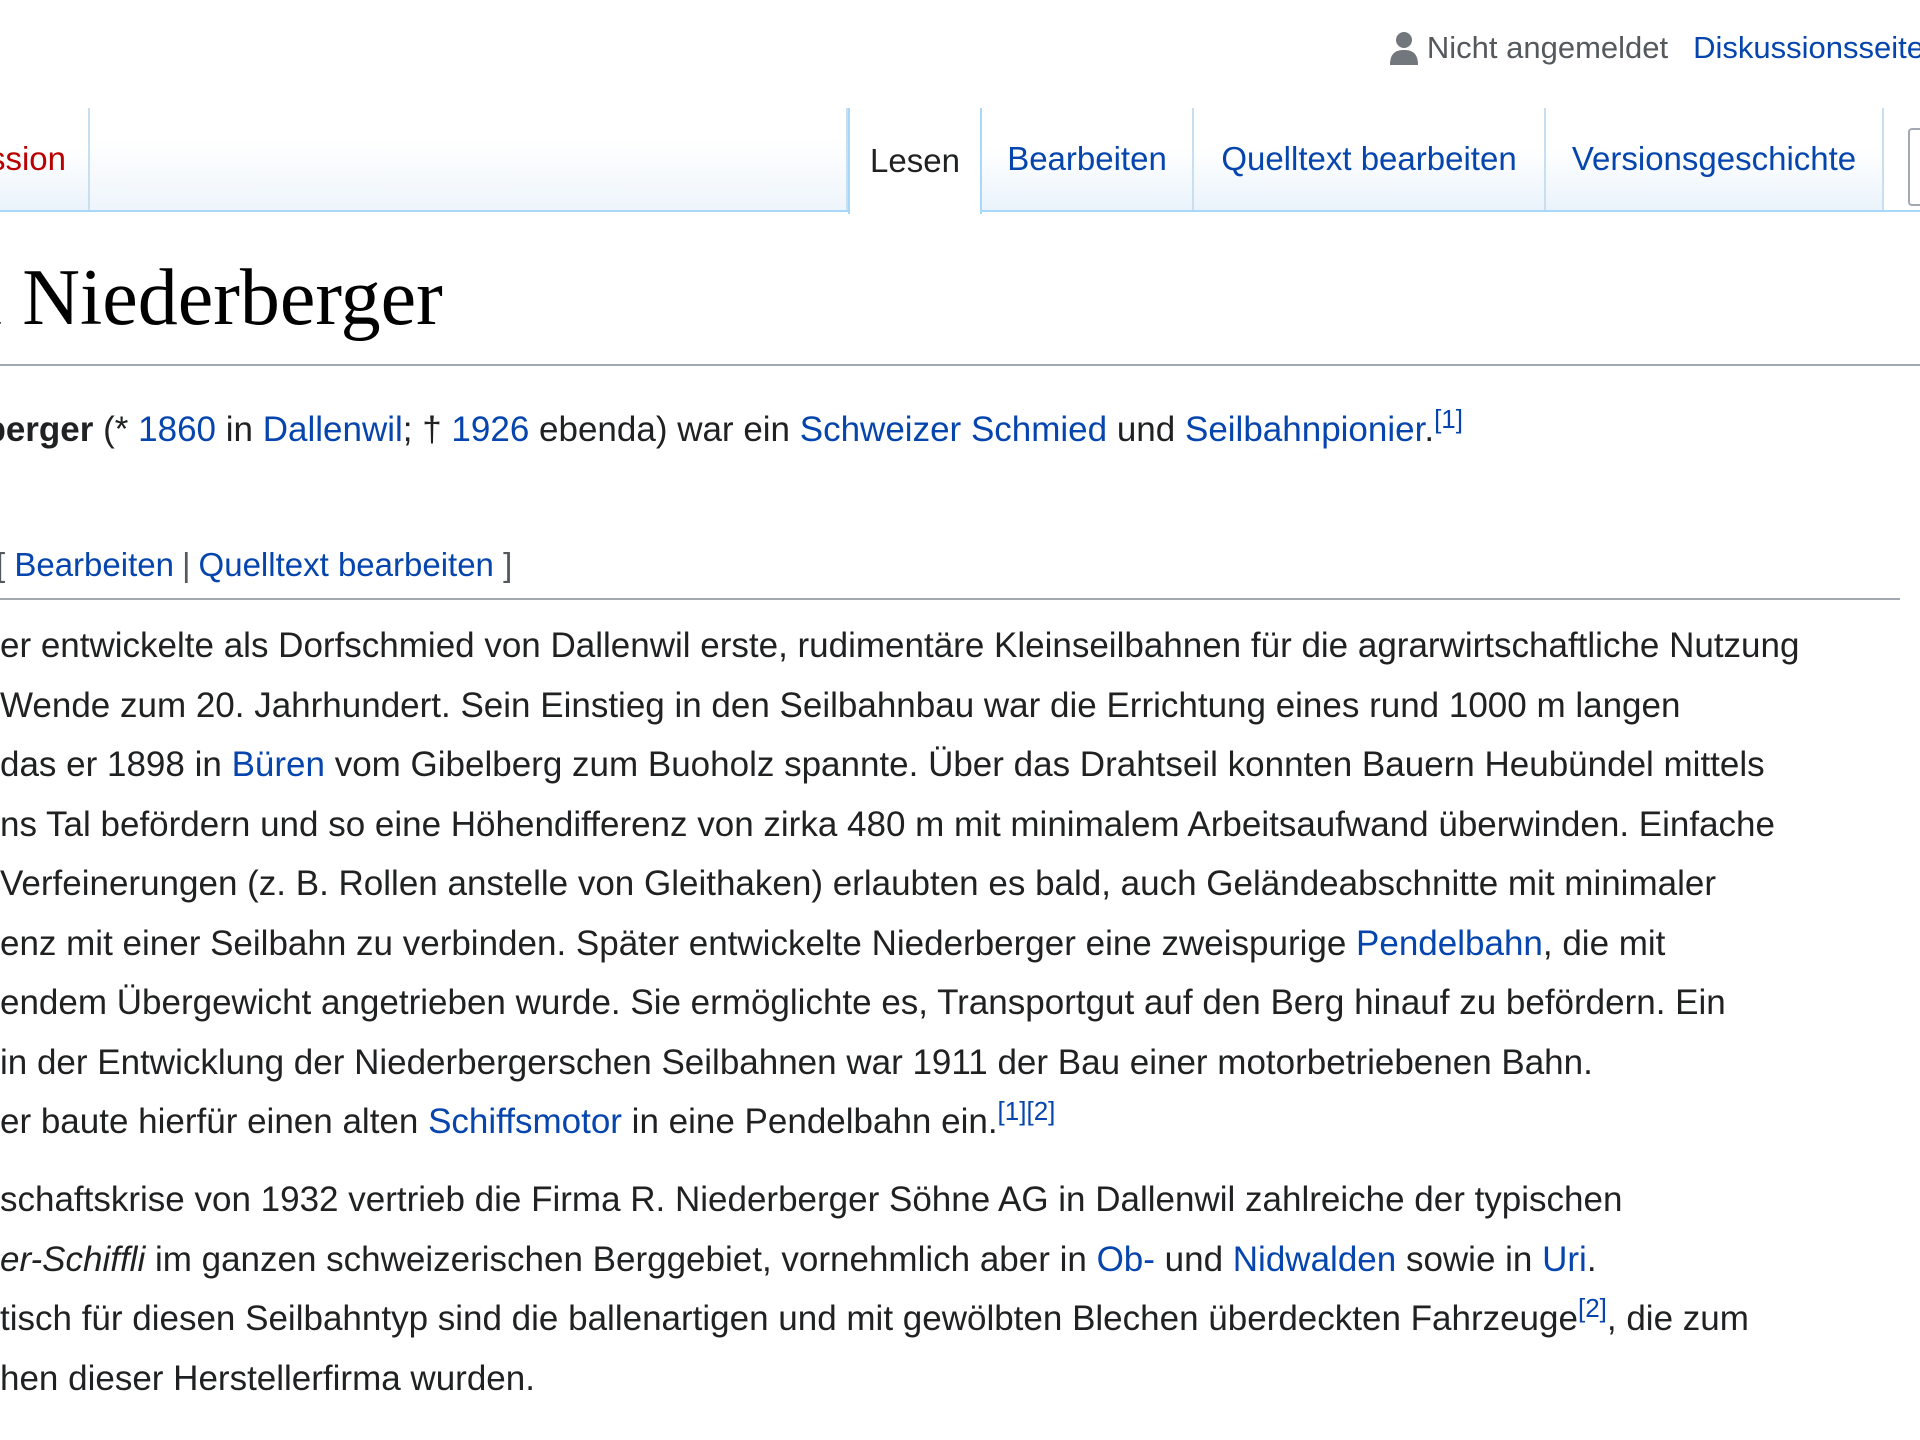 This screenshot has height=1440, width=1920. What do you see at coordinates (809, 1121) in the screenshot?
I see `text-segment: in eine Pendelbahn ein.` at bounding box center [809, 1121].